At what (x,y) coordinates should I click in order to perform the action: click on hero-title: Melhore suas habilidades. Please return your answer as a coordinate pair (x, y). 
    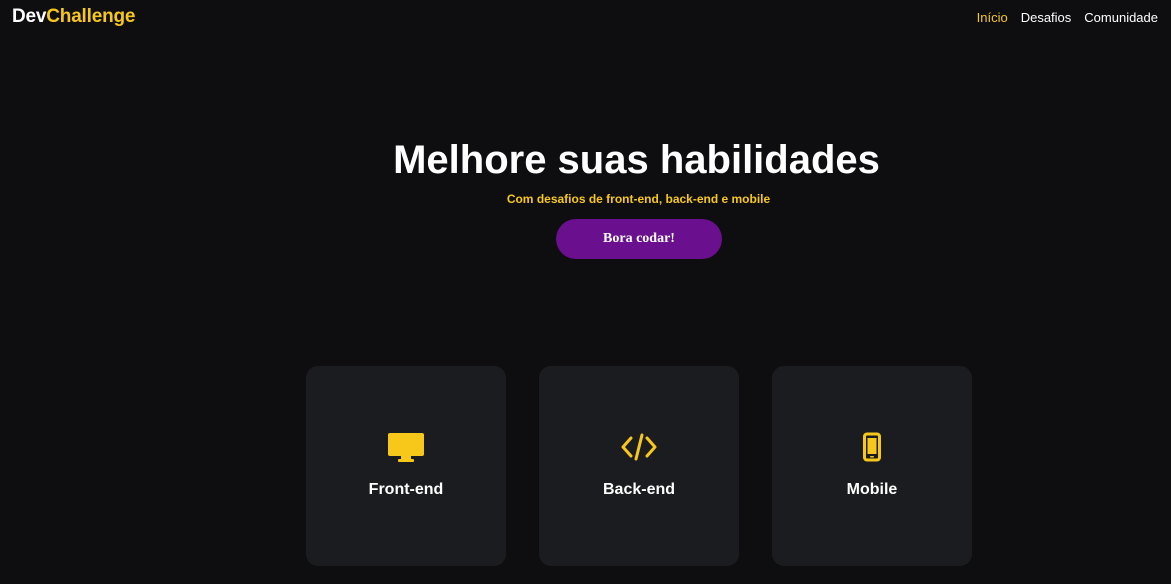
    Looking at the image, I should click on (636, 160).